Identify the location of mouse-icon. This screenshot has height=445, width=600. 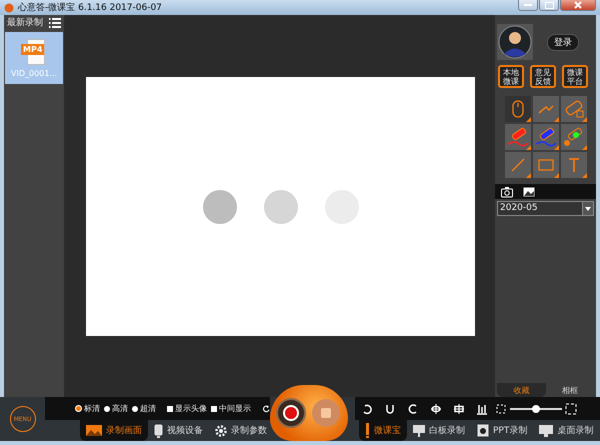
(518, 109).